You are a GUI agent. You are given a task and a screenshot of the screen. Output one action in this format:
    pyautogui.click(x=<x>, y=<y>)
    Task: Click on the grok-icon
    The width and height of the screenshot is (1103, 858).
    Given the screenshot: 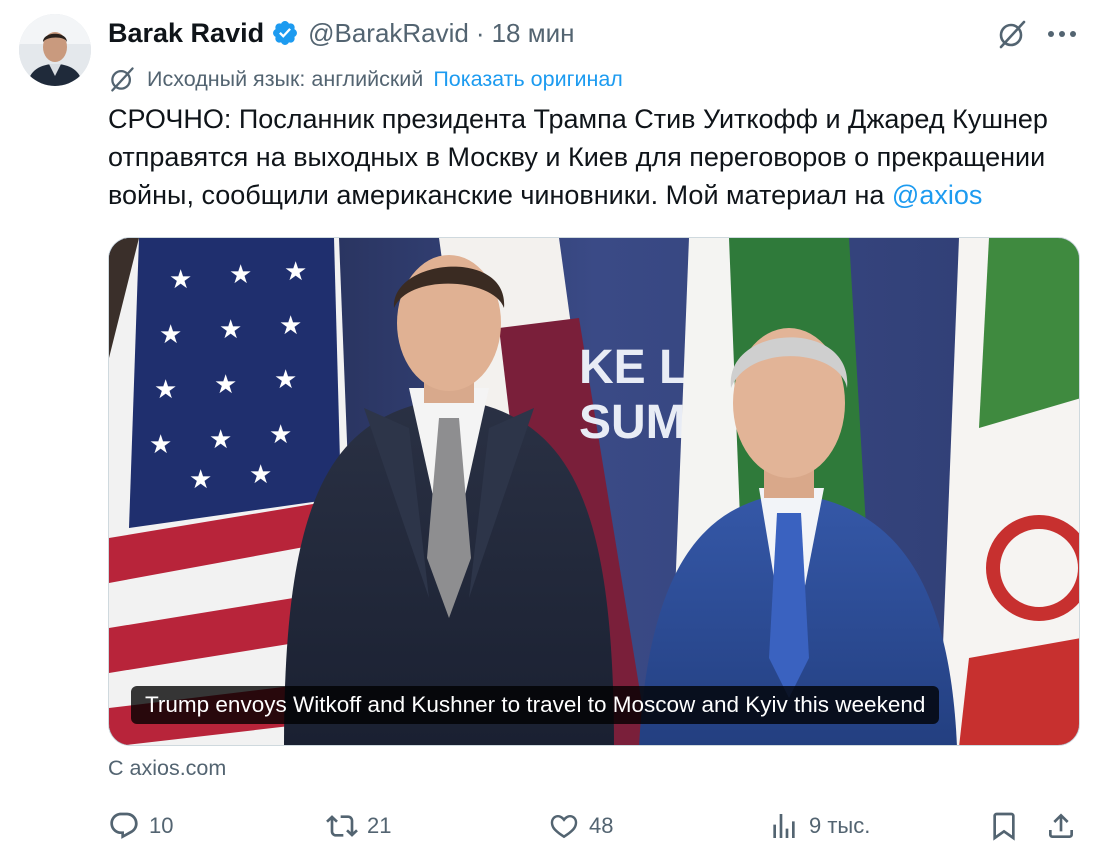 What is the action you would take?
    pyautogui.click(x=1012, y=34)
    